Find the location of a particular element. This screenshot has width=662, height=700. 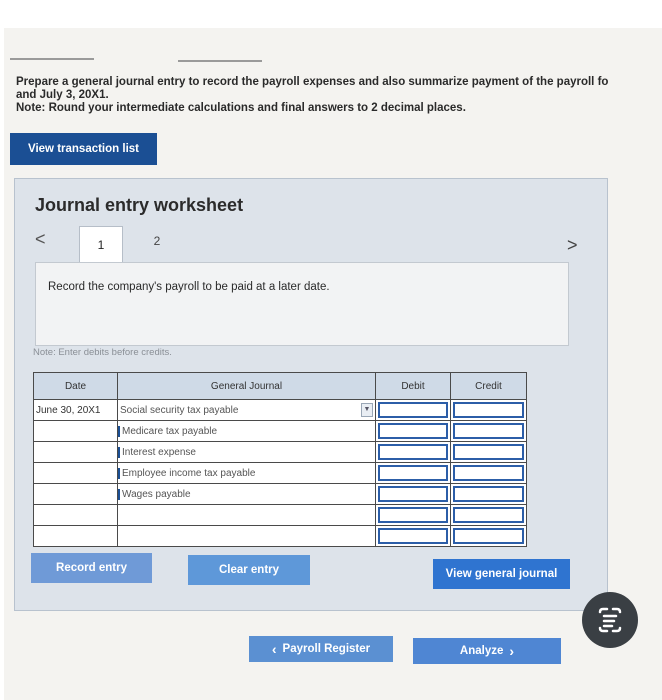

table-row: Interest expense is located at coordinates (280, 452).